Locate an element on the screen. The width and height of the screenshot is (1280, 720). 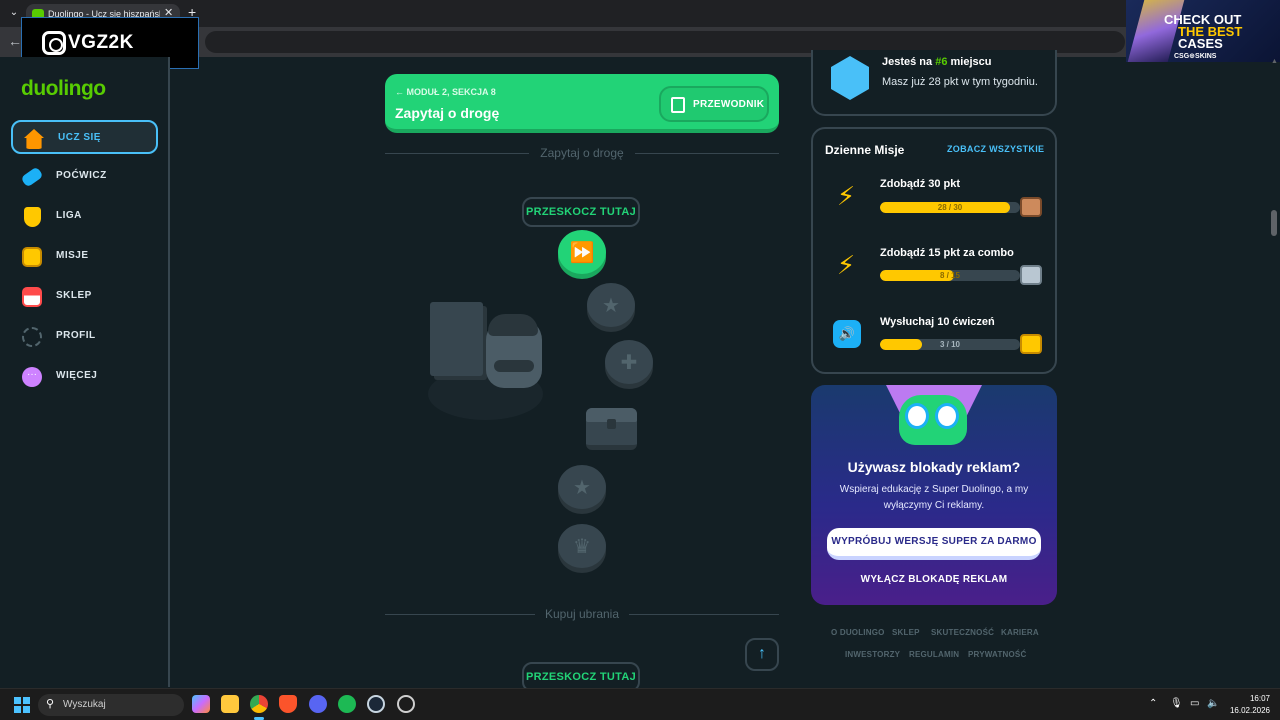
guidebook-button: PRZEWODNIK is located at coordinates (714, 104).